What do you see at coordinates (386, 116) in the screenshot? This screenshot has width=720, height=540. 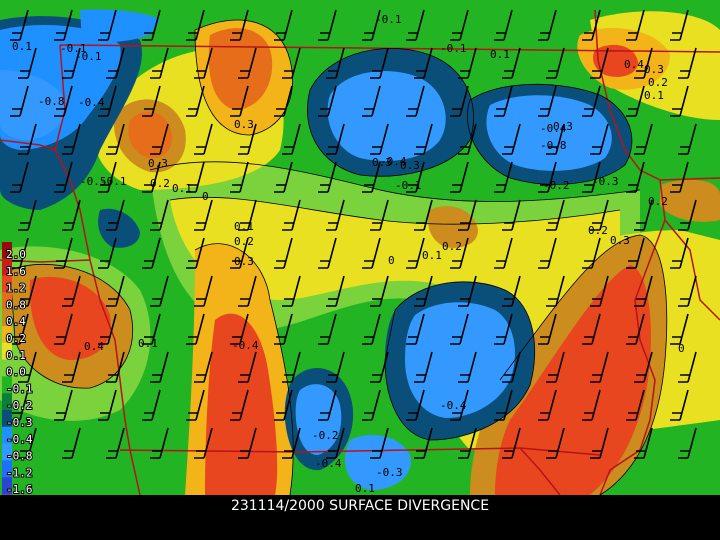 I see `field-north-blue` at bounding box center [386, 116].